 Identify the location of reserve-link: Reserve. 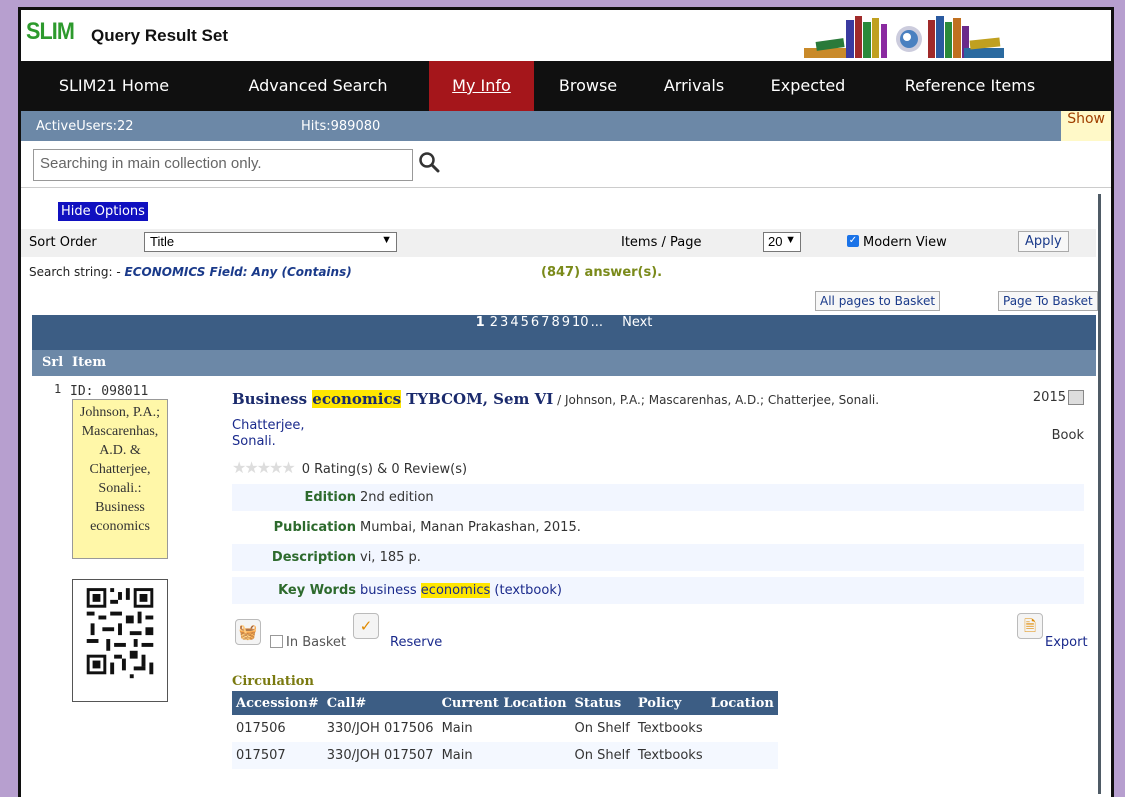
(416, 642).